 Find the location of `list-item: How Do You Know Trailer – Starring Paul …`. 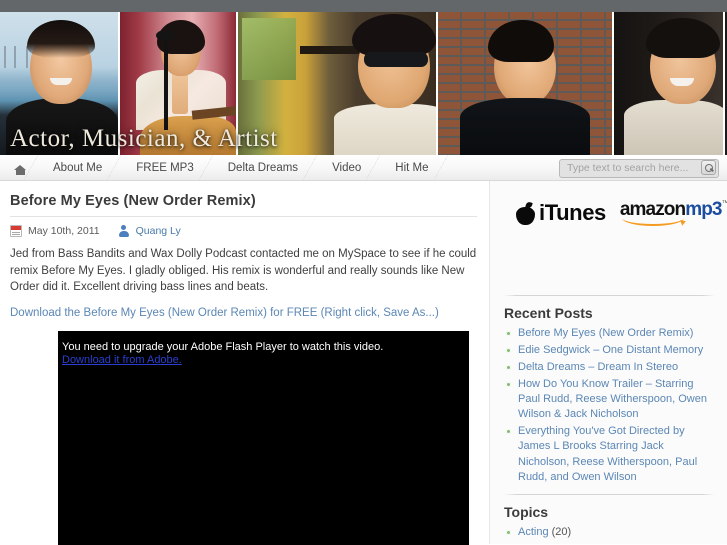

list-item: How Do You Know Trailer – Starring Paul … is located at coordinates (610, 399).